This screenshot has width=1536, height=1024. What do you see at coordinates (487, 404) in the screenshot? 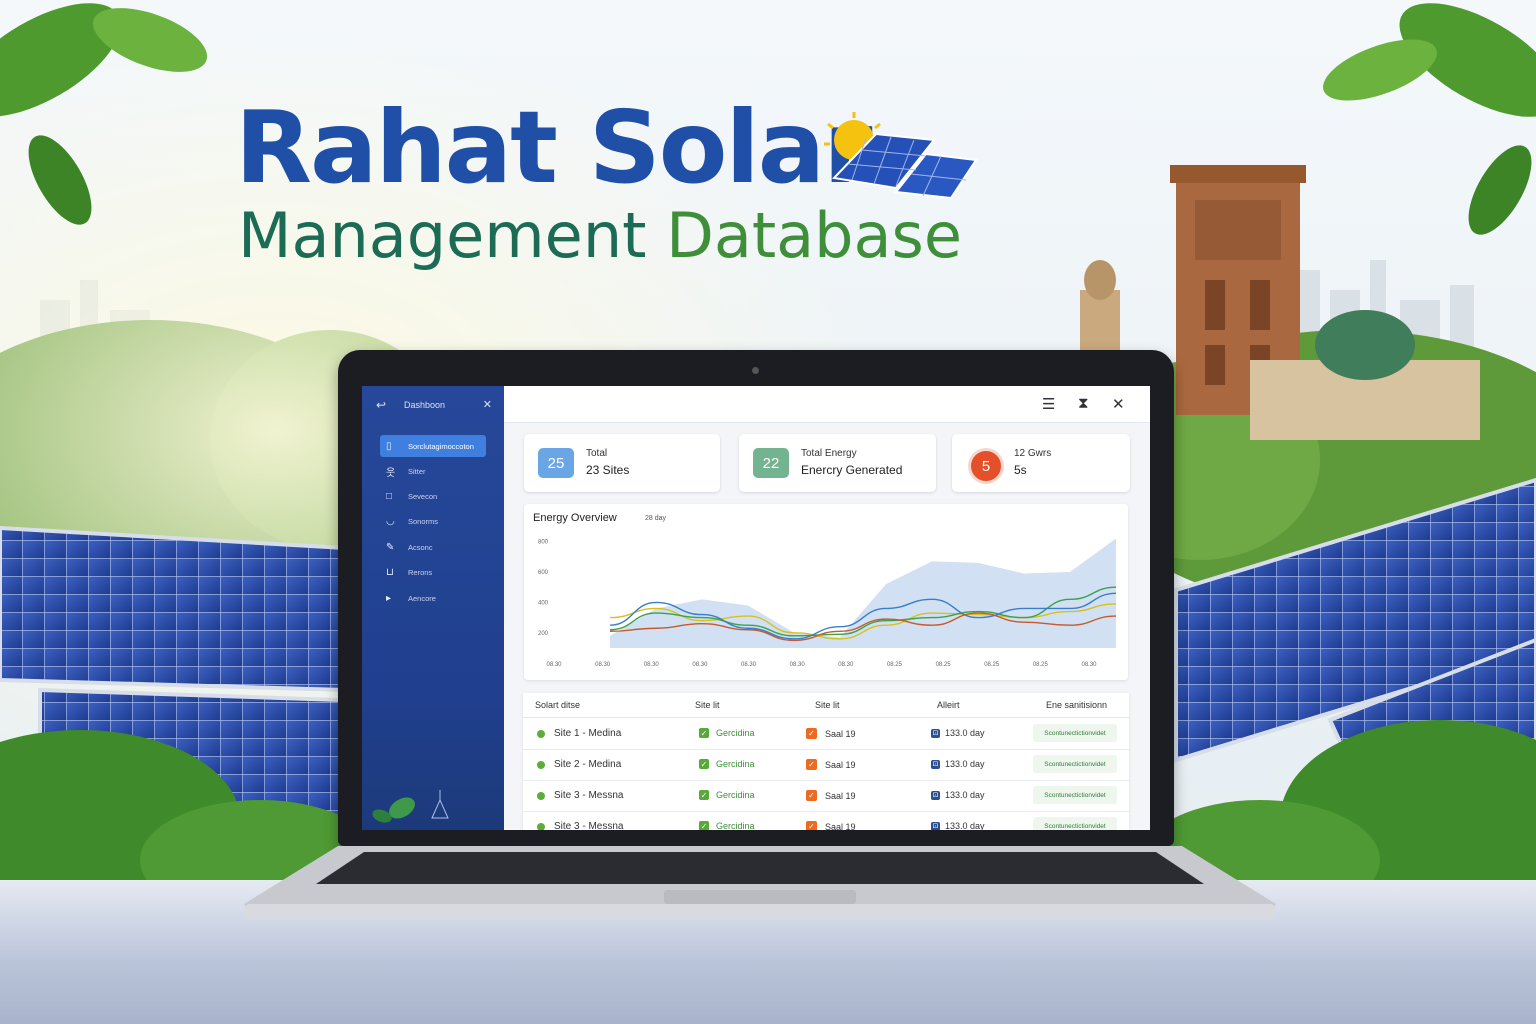
I see `collapse-icon: ✕` at bounding box center [487, 404].